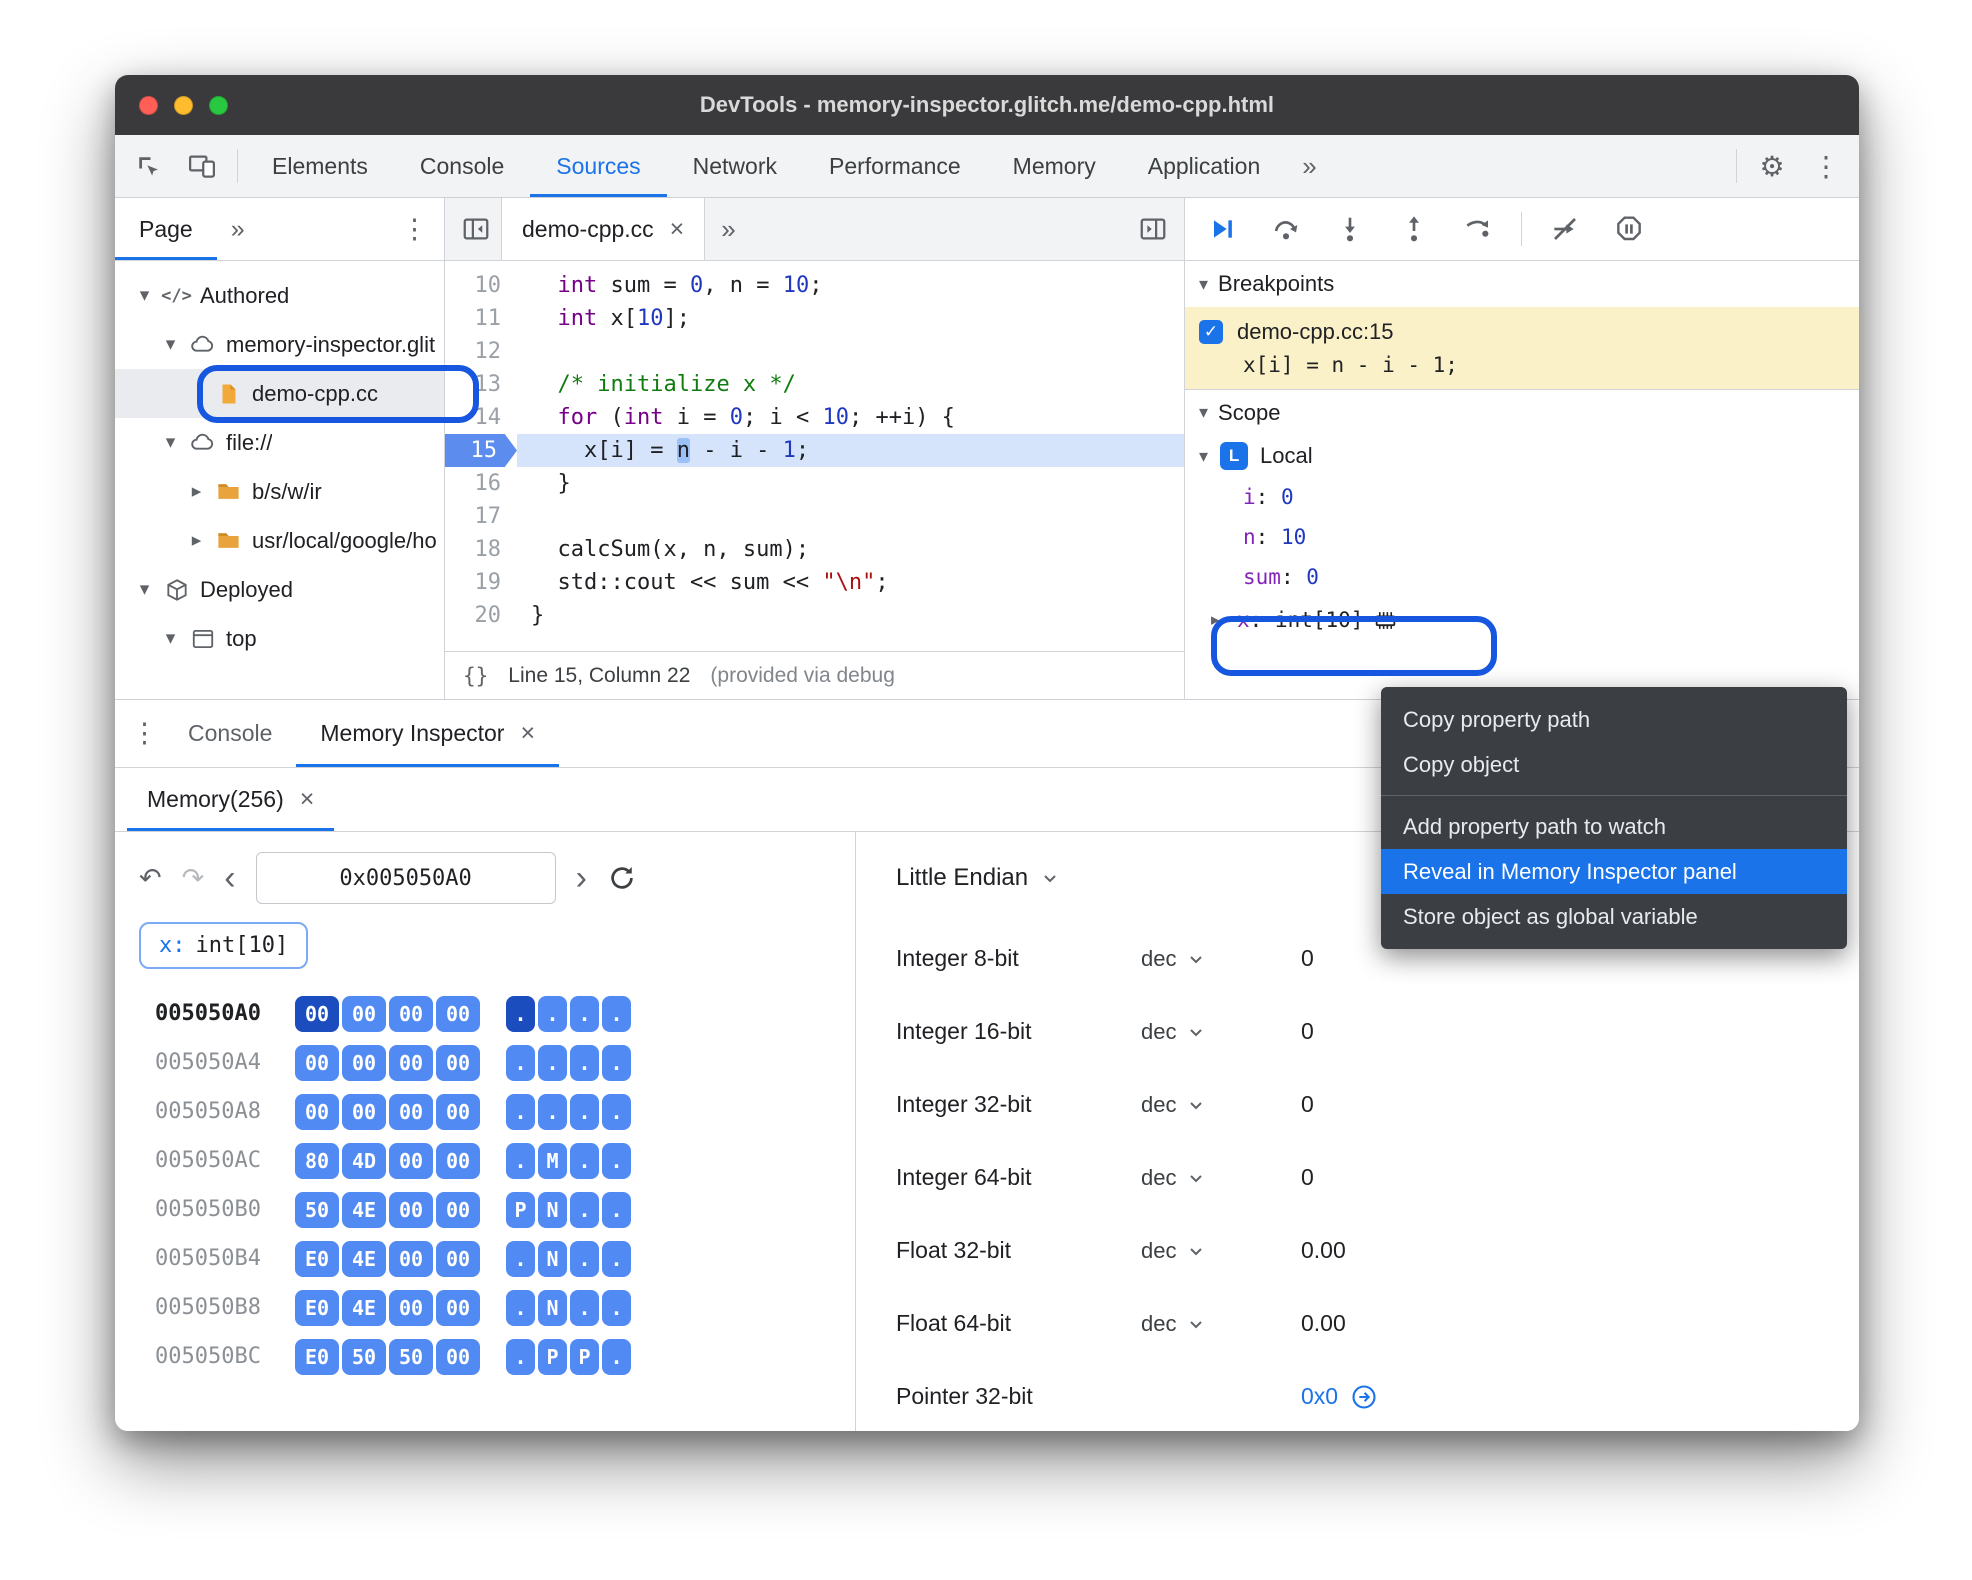  What do you see at coordinates (481, 516) in the screenshot?
I see `line-number-17: 17` at bounding box center [481, 516].